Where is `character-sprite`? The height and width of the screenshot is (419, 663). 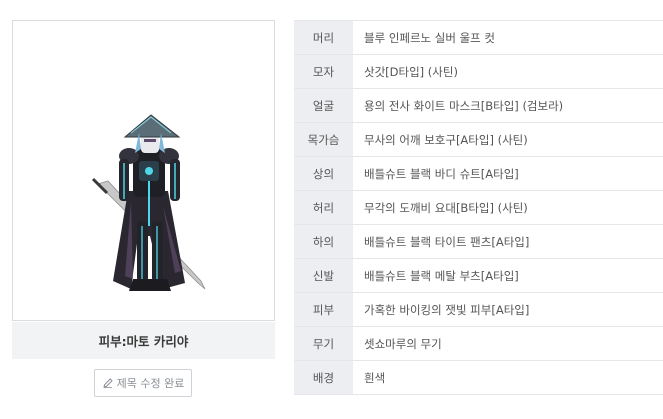
character-sprite is located at coordinates (148, 202).